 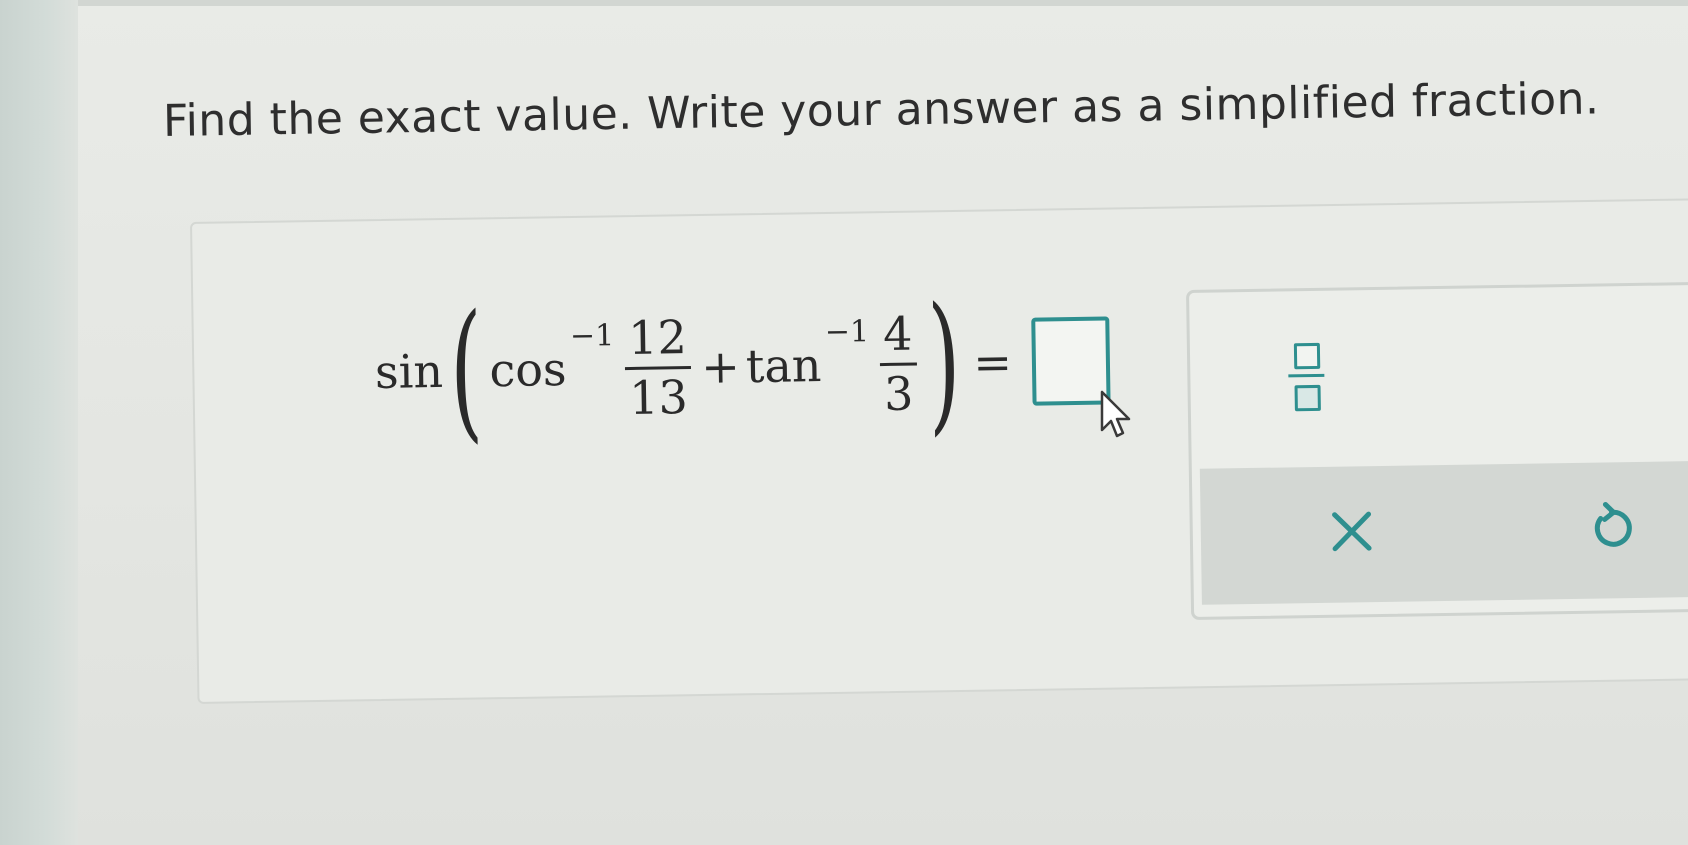 I want to click on tan-function: tan, so click(x=783, y=365).